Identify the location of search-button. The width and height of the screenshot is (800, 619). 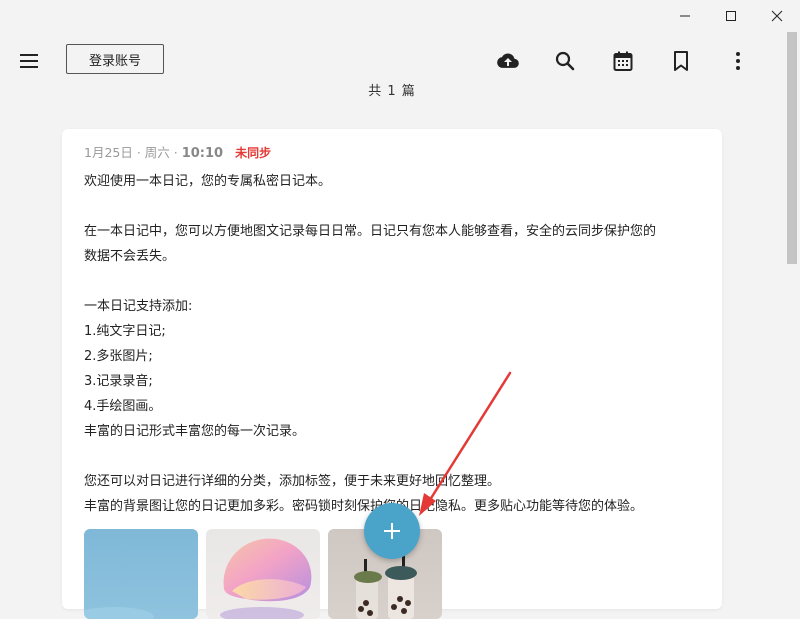
(565, 61).